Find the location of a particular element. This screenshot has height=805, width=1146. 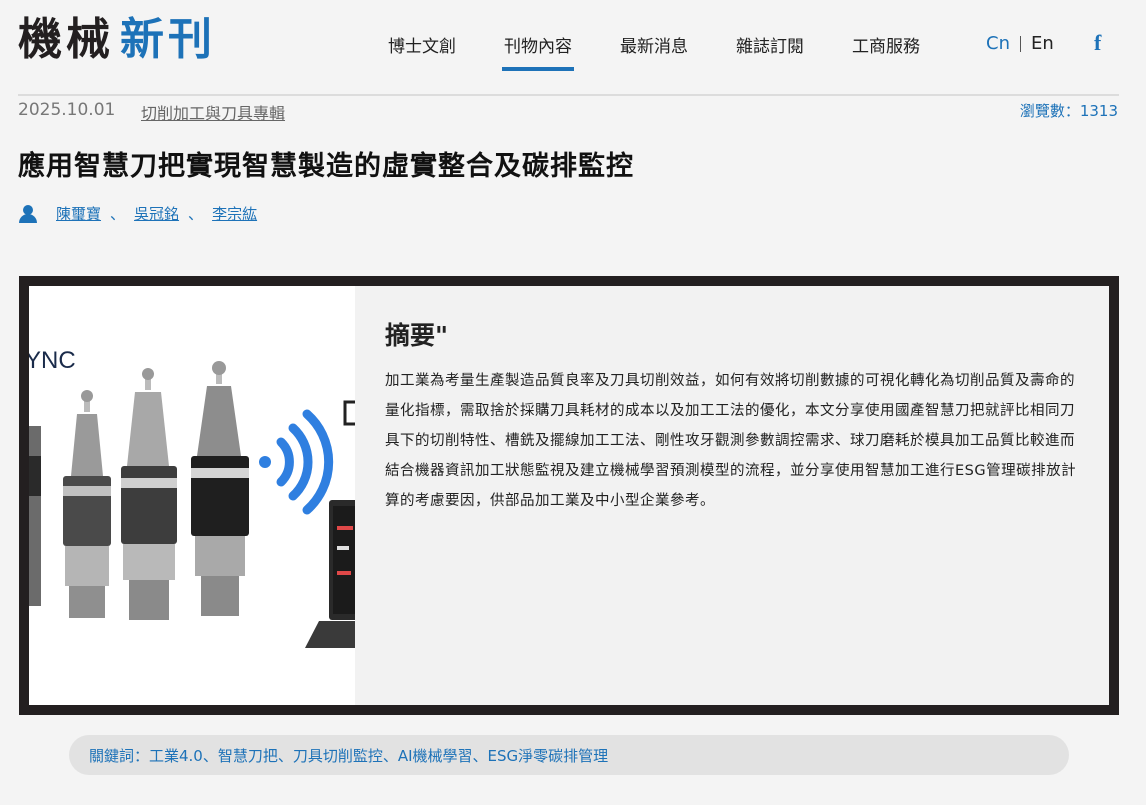

facebook-icon: f is located at coordinates (1097, 43).